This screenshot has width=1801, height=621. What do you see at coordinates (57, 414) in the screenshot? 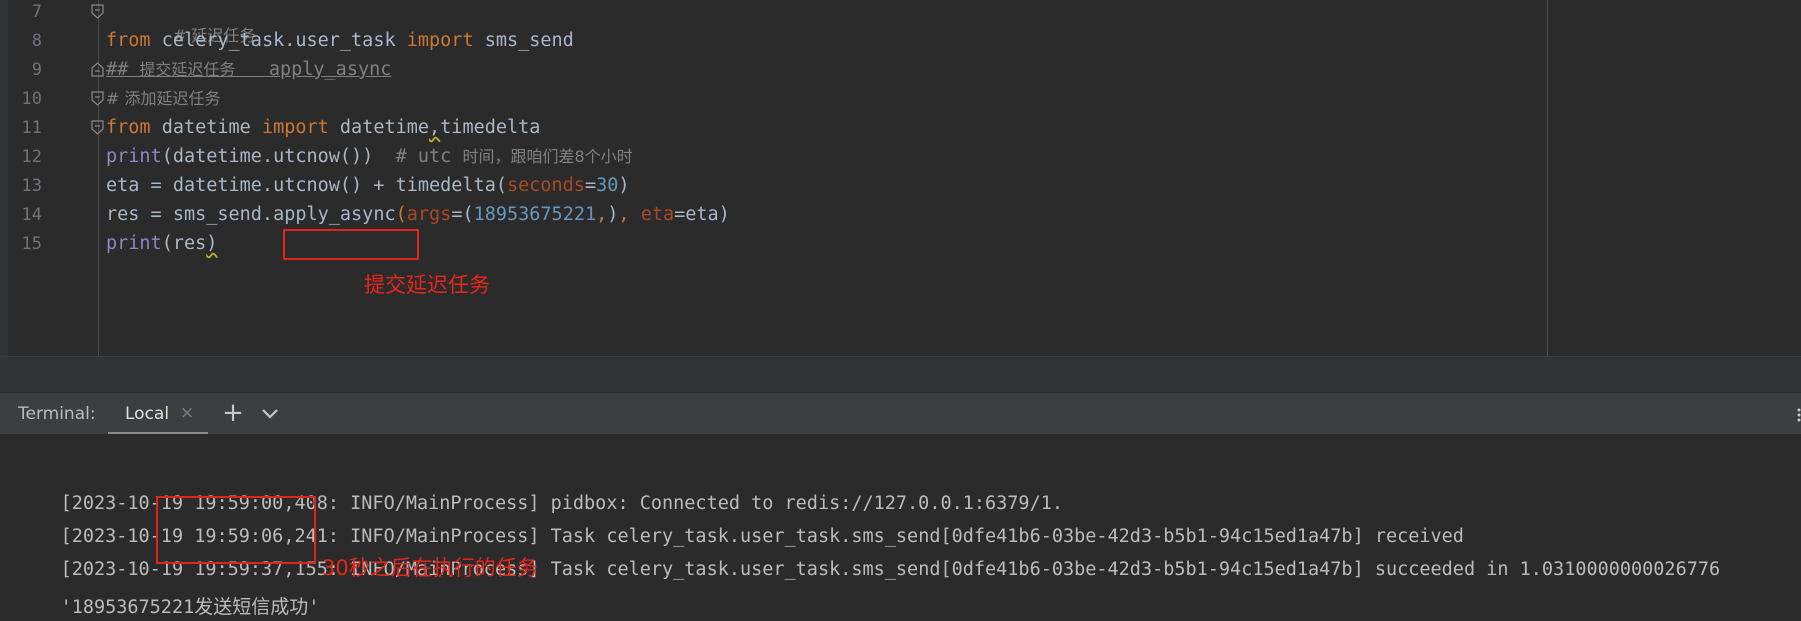
I see `terminal-title: Terminal:` at bounding box center [57, 414].